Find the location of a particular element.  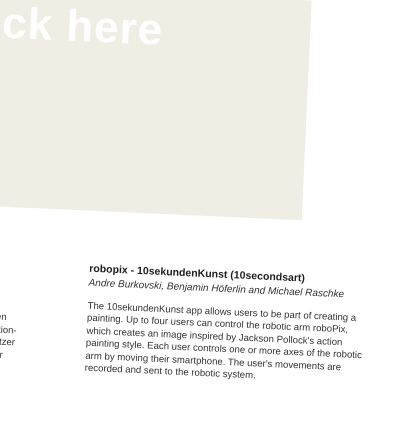

left-column-line: dem Action- is located at coordinates (8, 329).